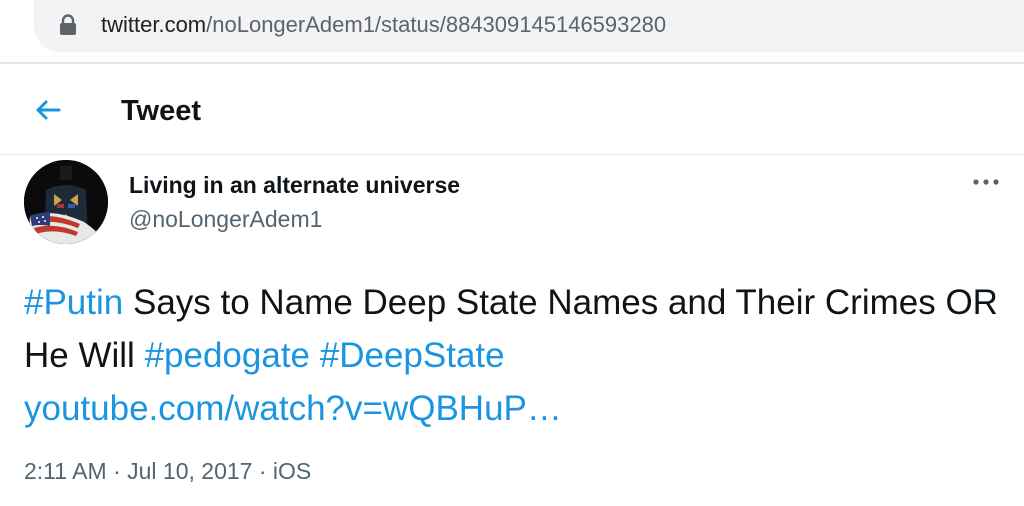 The width and height of the screenshot is (1024, 506). What do you see at coordinates (512, 63) in the screenshot?
I see `top-divider` at bounding box center [512, 63].